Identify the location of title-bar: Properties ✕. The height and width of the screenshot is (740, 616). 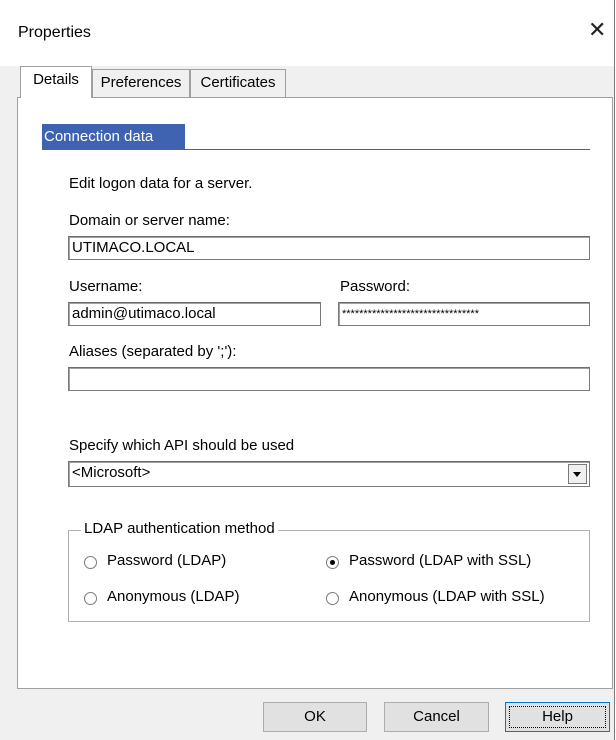
(307, 33).